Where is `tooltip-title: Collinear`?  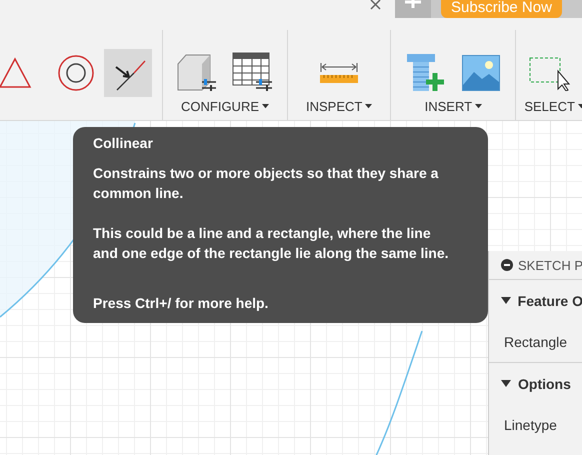
tooltip-title: Collinear is located at coordinates (123, 143).